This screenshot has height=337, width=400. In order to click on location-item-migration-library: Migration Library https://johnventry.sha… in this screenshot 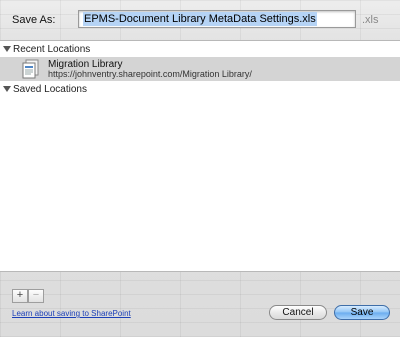, I will do `click(200, 69)`.